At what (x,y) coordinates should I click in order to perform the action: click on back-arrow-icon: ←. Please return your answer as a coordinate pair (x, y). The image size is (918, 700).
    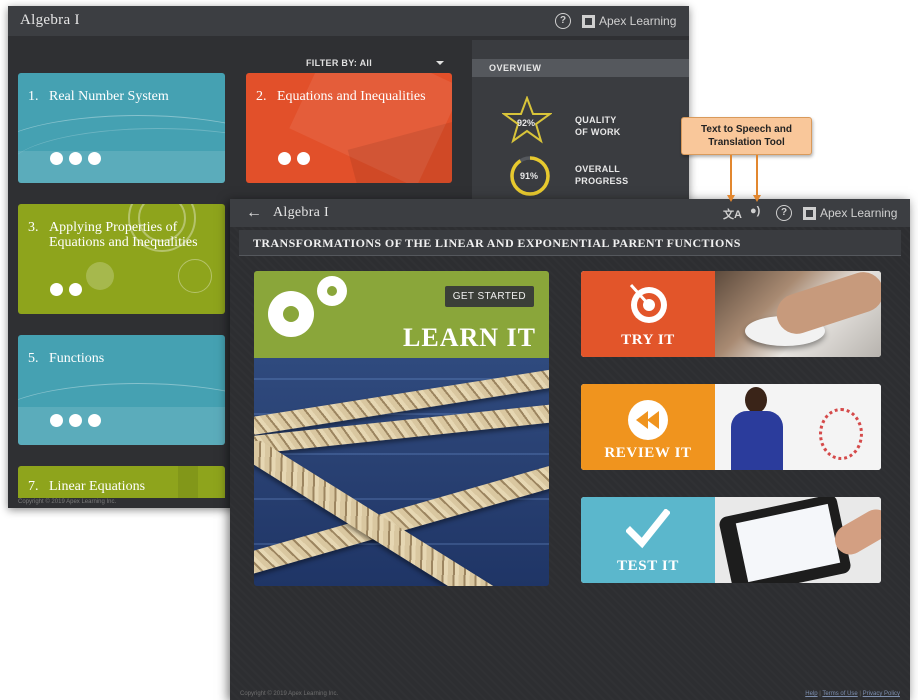
    Looking at the image, I should click on (254, 213).